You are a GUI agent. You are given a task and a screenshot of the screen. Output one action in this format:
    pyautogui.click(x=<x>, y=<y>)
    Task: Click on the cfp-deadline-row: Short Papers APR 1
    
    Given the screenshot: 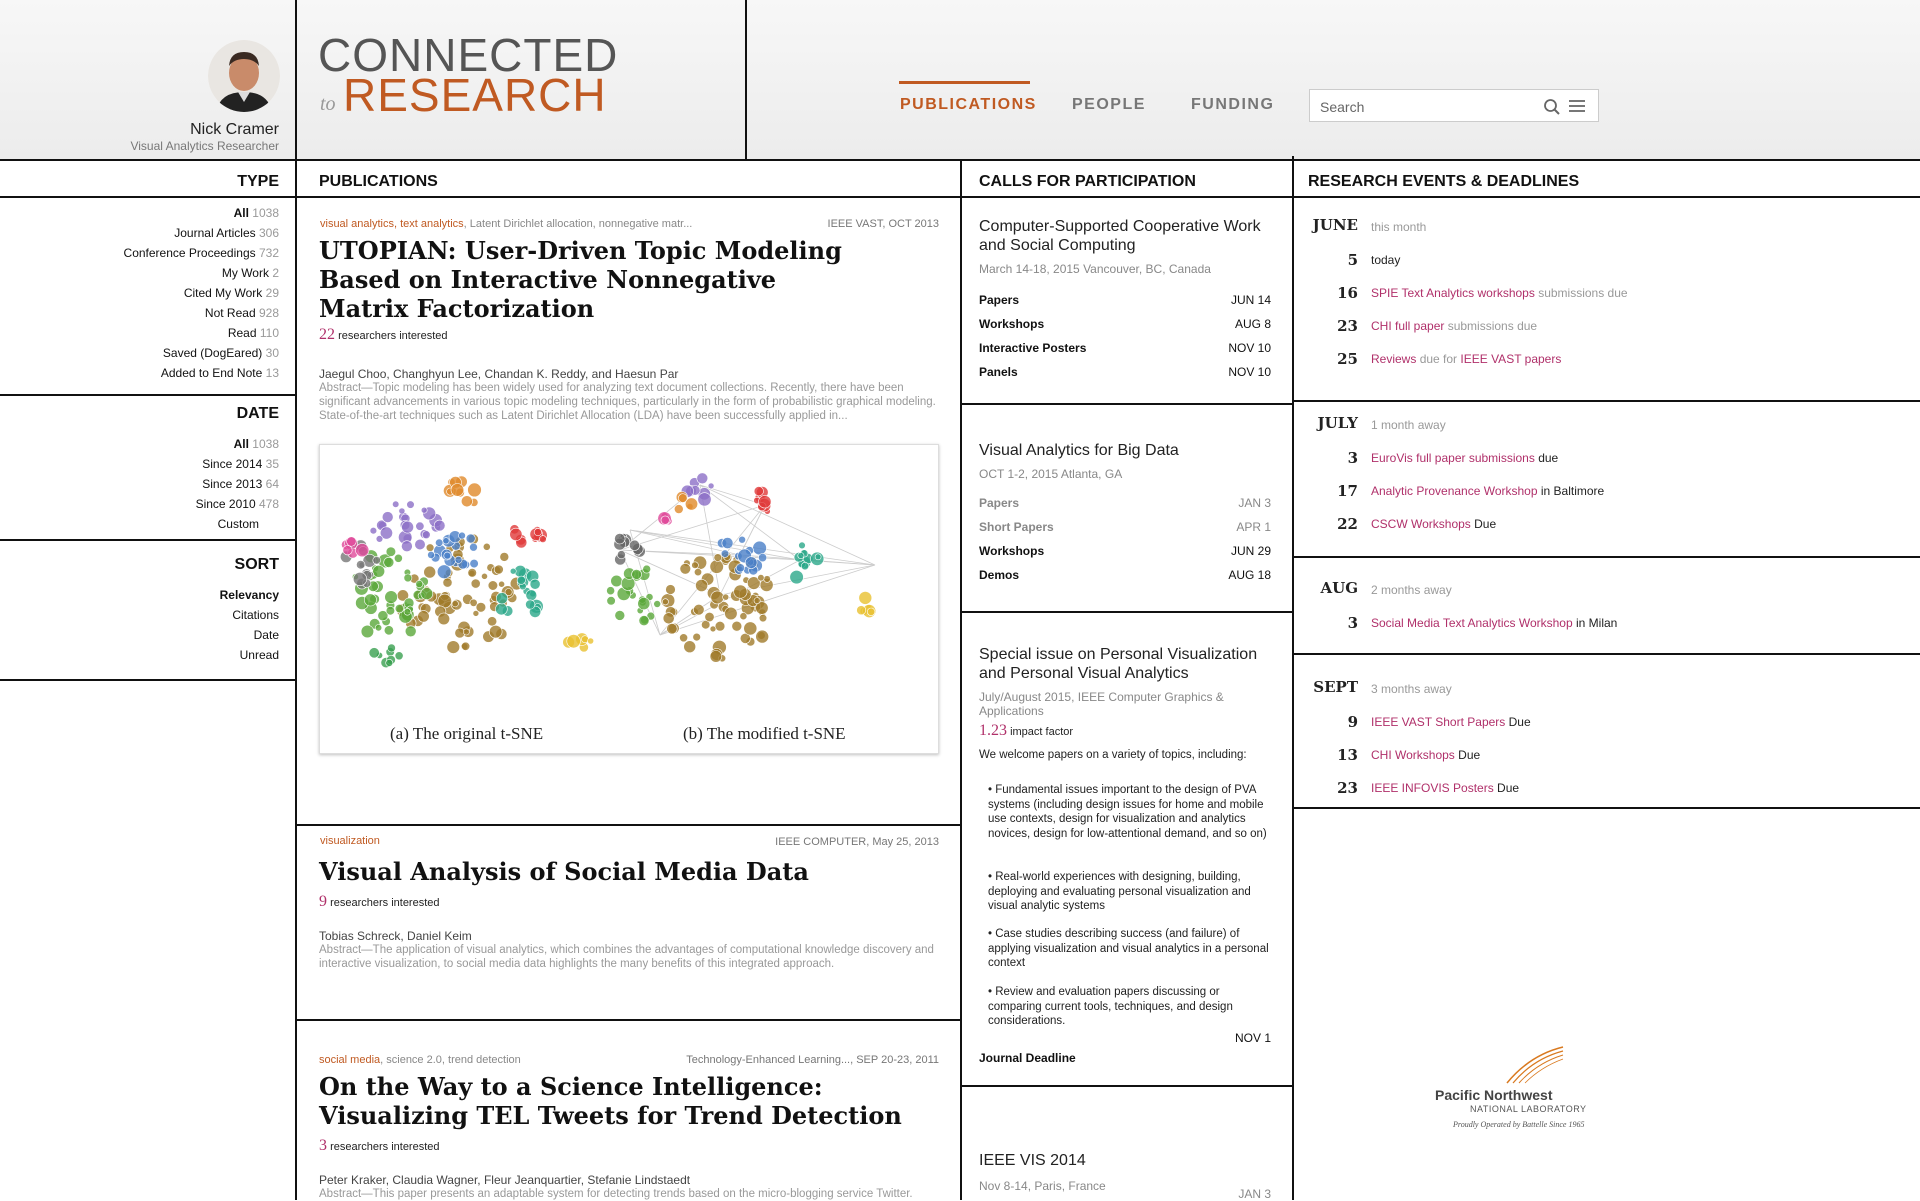 What is the action you would take?
    pyautogui.click(x=1125, y=527)
    